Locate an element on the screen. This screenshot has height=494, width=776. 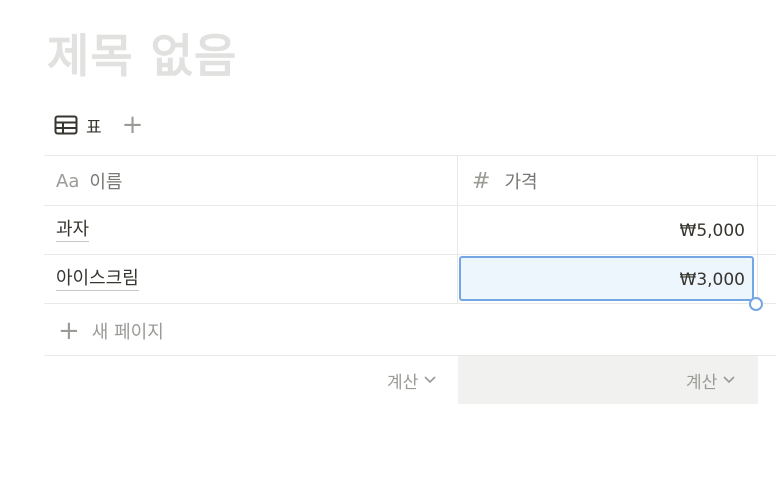
table-row: 아이스크림 ₩3,000 is located at coordinates (410, 279).